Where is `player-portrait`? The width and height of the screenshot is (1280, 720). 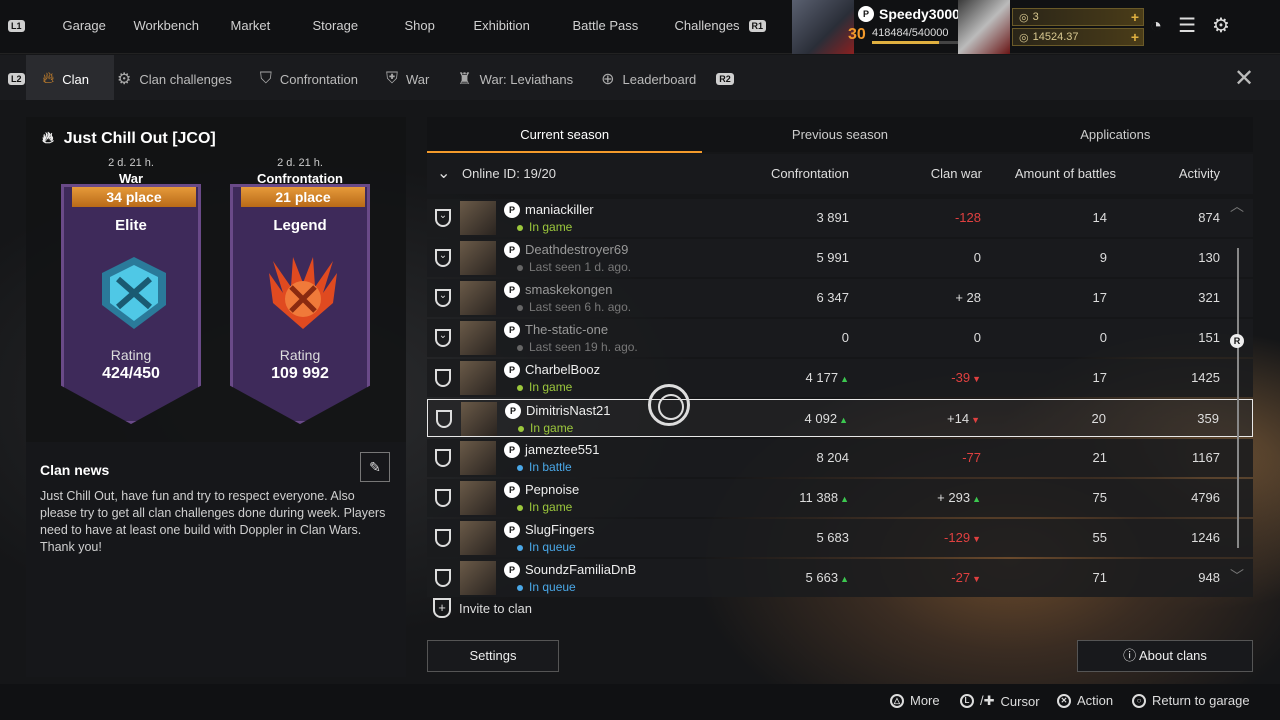 player-portrait is located at coordinates (823, 27).